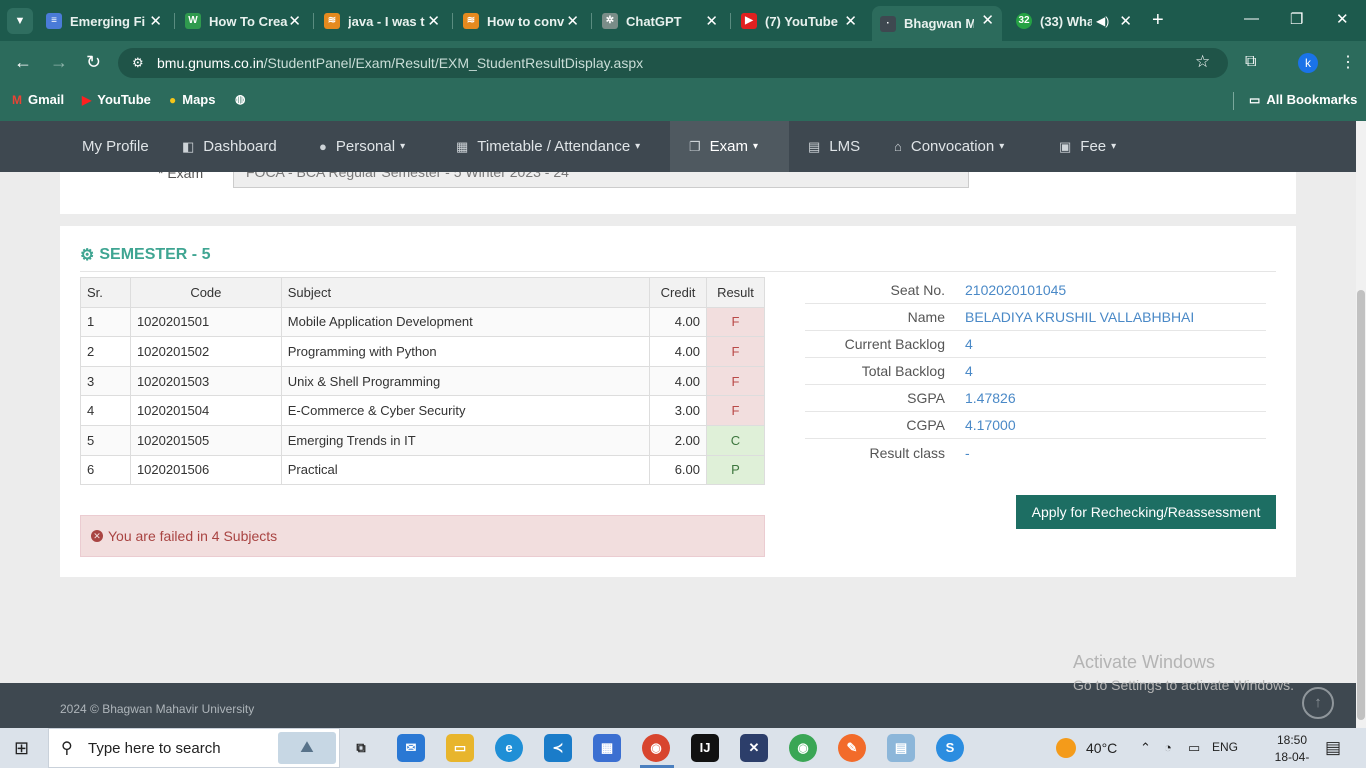 The width and height of the screenshot is (1366, 768). What do you see at coordinates (1348, 62) in the screenshot?
I see `more-menu-icon: ⋮` at bounding box center [1348, 62].